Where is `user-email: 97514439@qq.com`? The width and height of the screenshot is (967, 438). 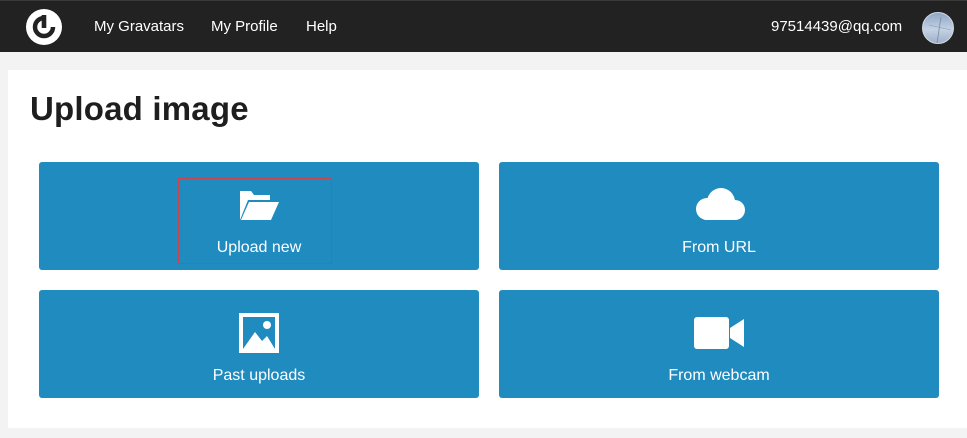
user-email: 97514439@qq.com is located at coordinates (836, 27).